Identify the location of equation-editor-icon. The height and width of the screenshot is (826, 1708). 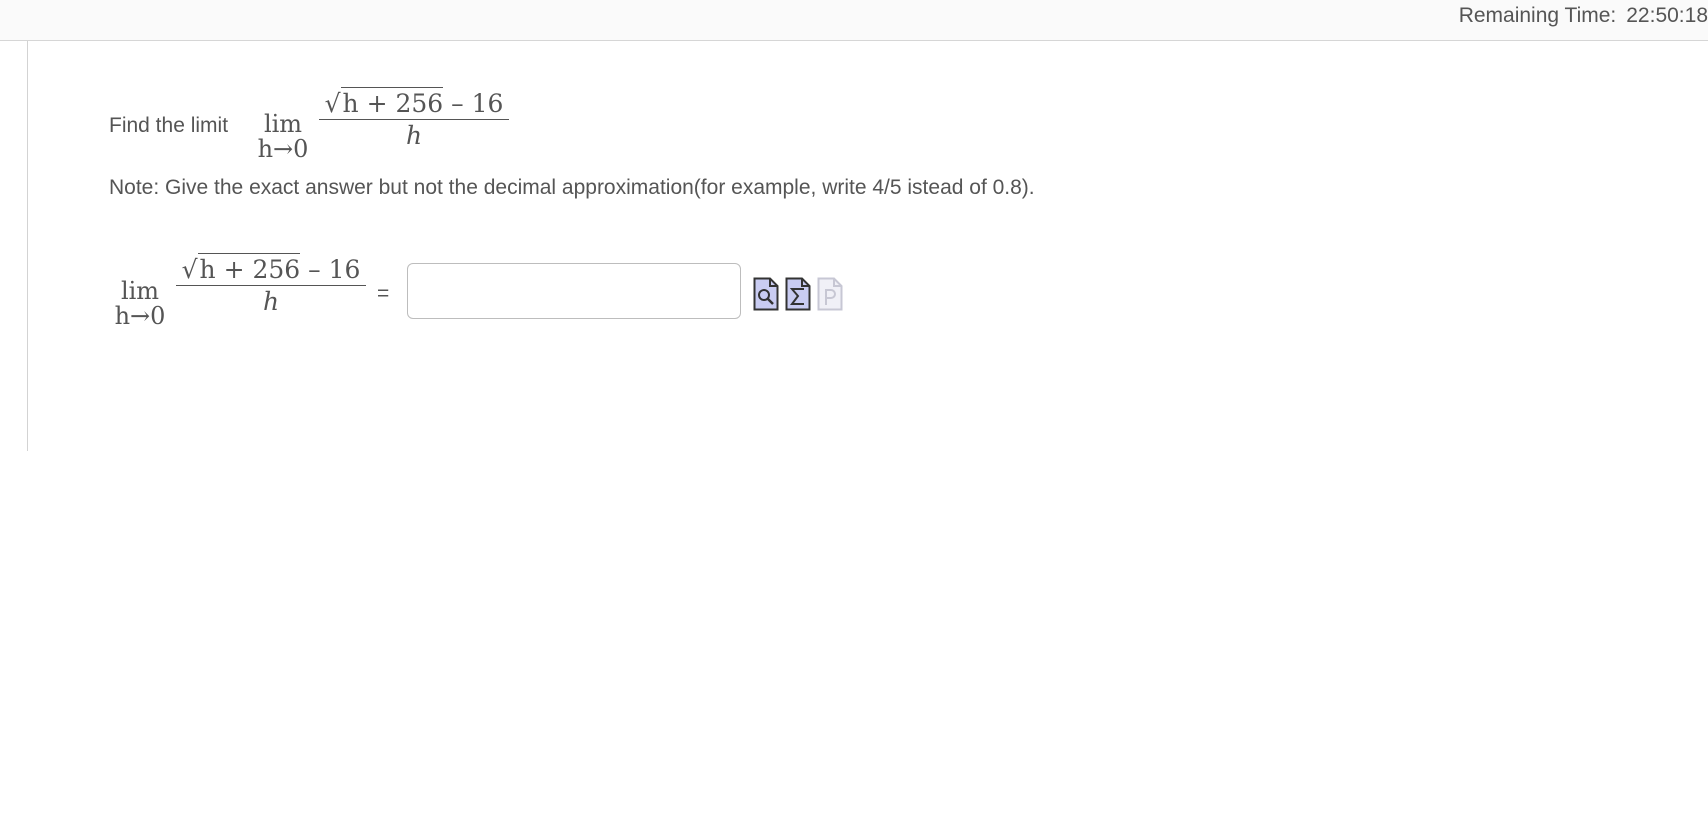
(798, 294).